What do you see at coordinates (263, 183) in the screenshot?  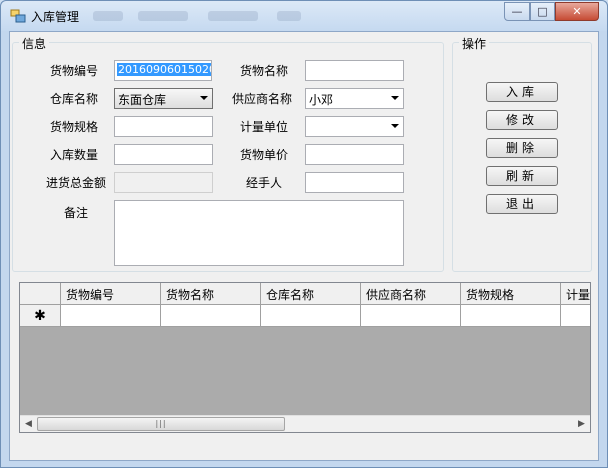 I see `handler-label: 经手人` at bounding box center [263, 183].